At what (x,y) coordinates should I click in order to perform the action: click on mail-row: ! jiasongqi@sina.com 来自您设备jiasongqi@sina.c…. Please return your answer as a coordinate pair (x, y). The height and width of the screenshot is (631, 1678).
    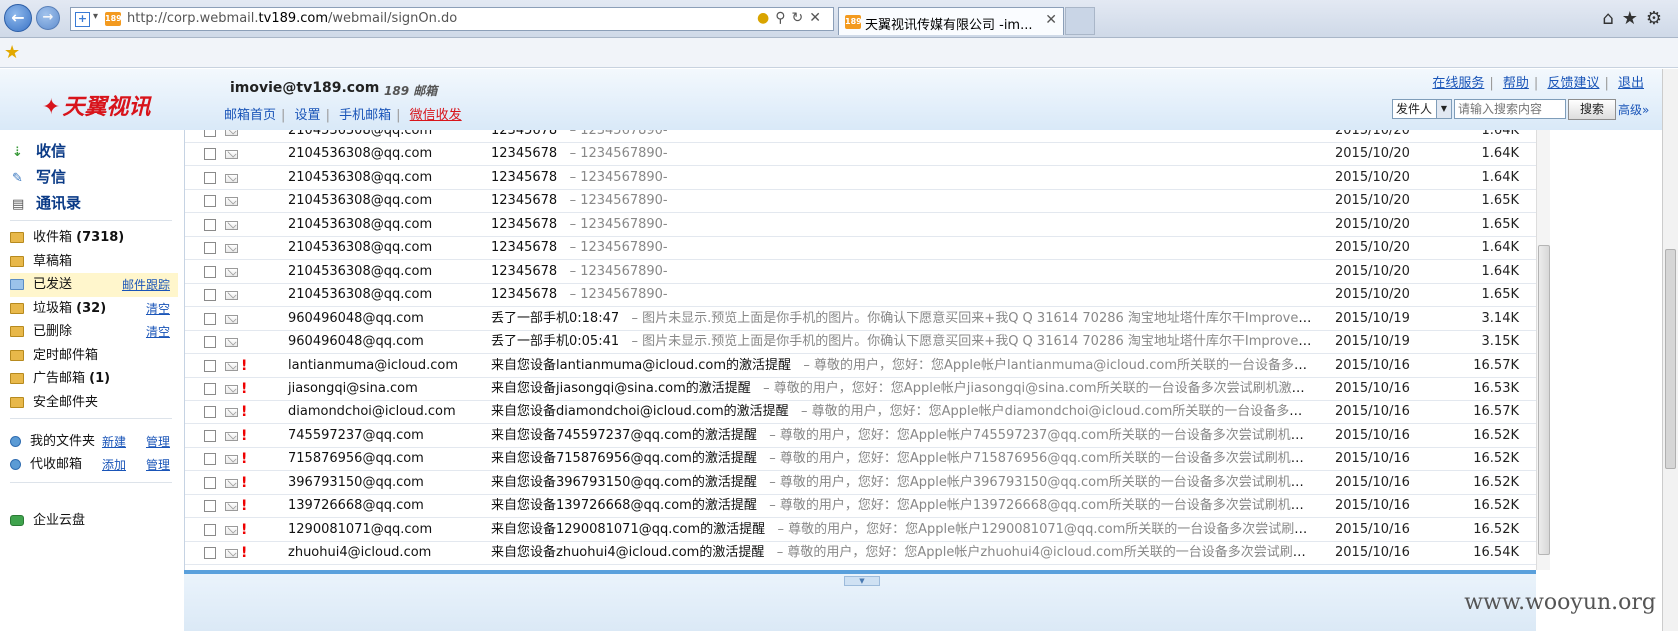
    Looking at the image, I should click on (860, 389).